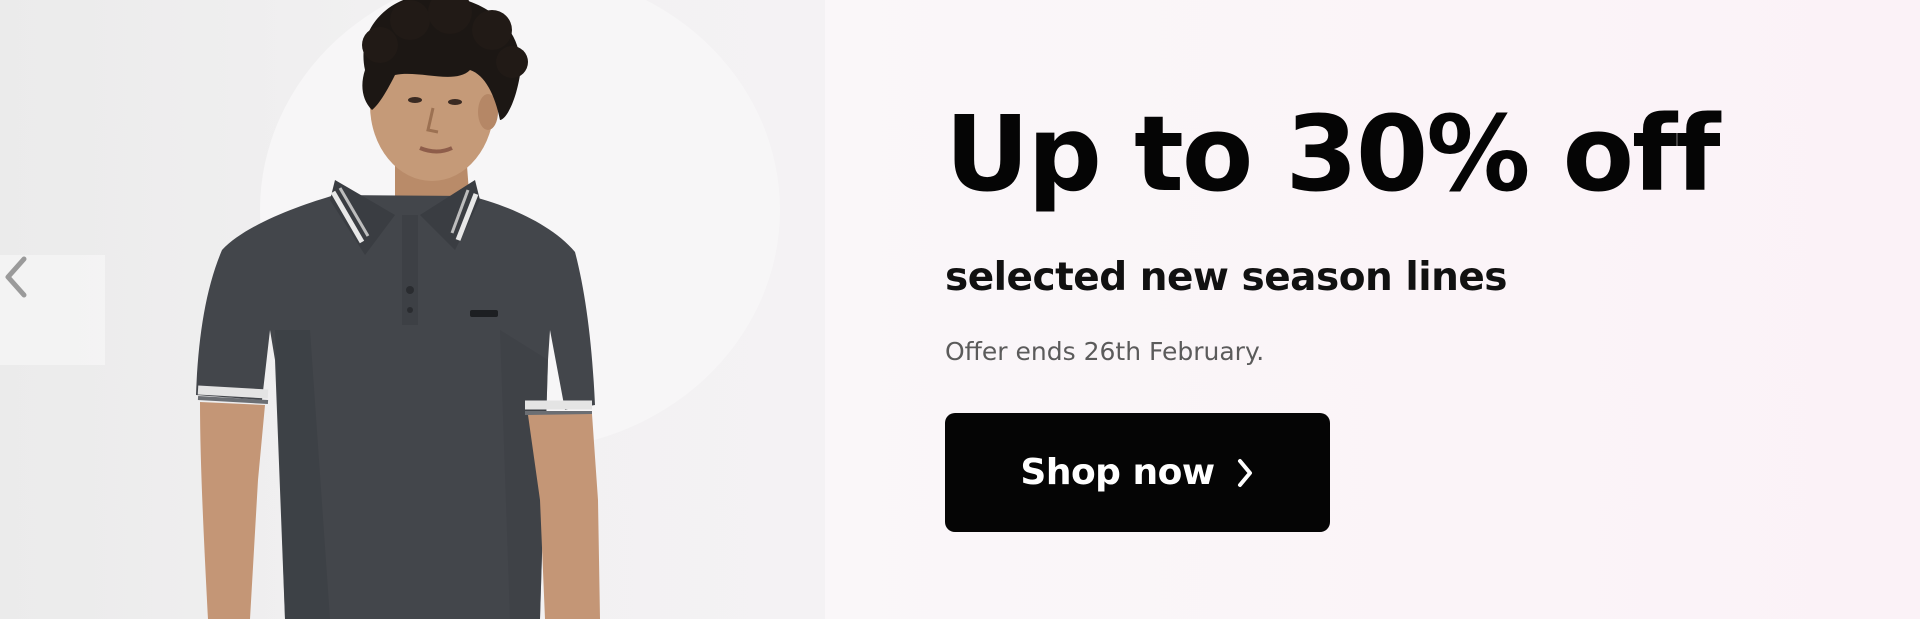  I want to click on carousel-prev-button, so click(52, 310).